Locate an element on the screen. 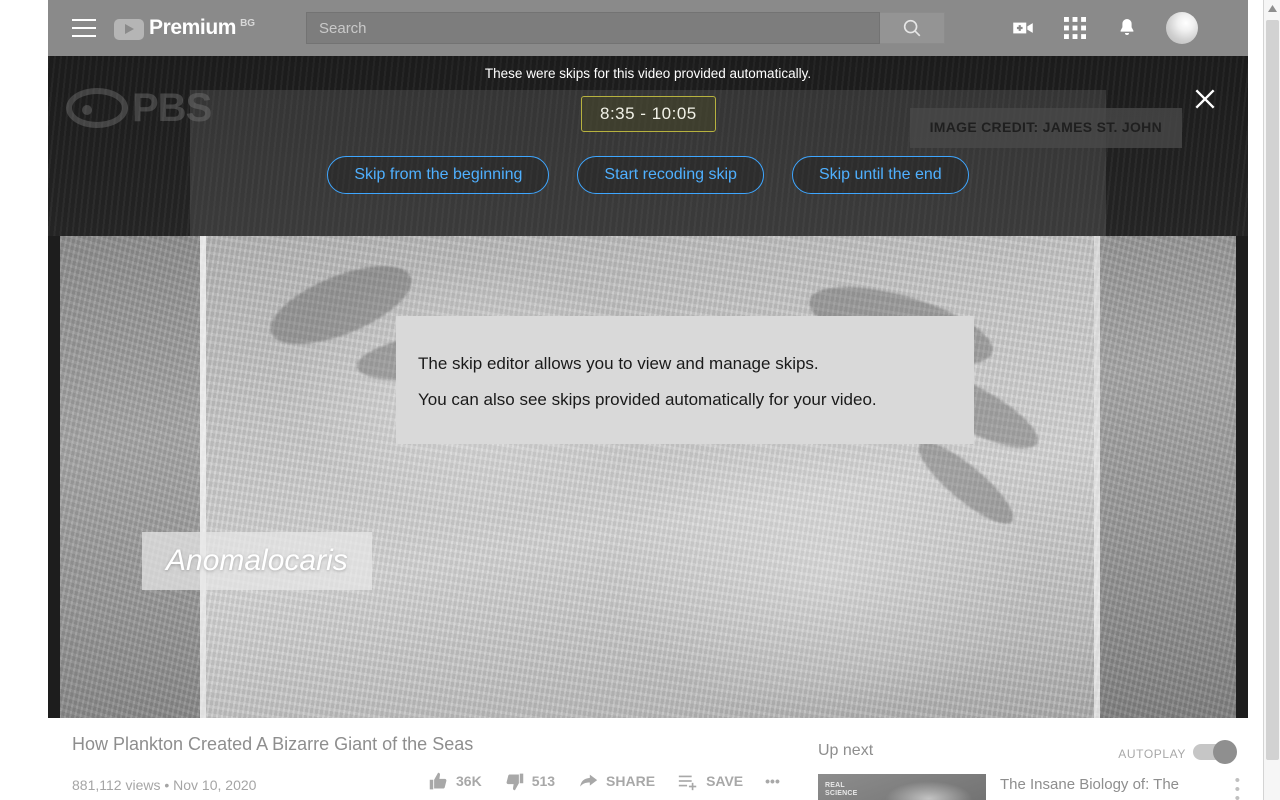  fossil-detail is located at coordinates (966, 483).